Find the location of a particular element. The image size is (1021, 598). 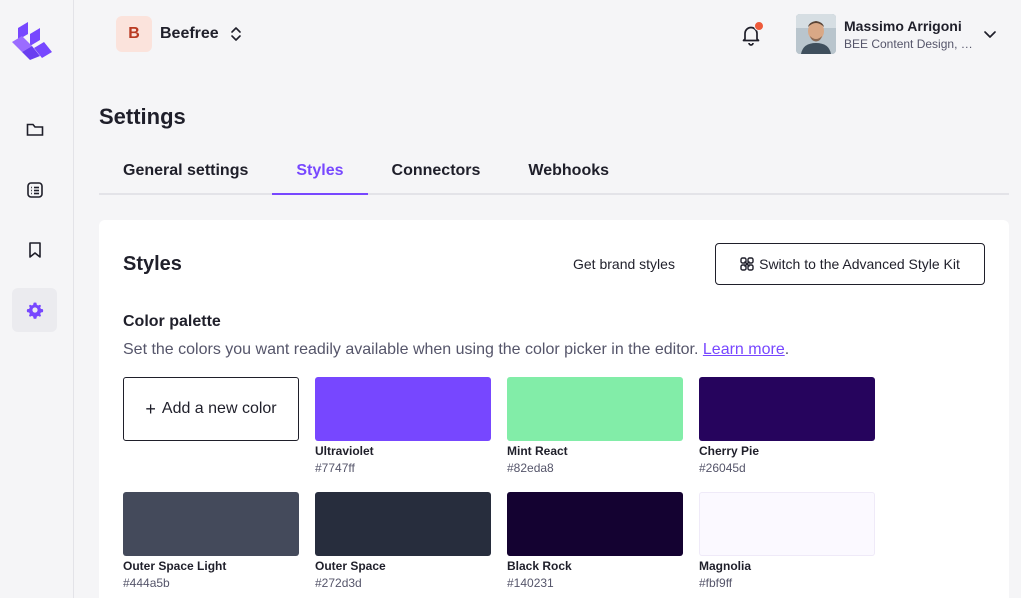

color-swatch-outer-space-light: Outer Space Light #444a5b is located at coordinates (211, 541).